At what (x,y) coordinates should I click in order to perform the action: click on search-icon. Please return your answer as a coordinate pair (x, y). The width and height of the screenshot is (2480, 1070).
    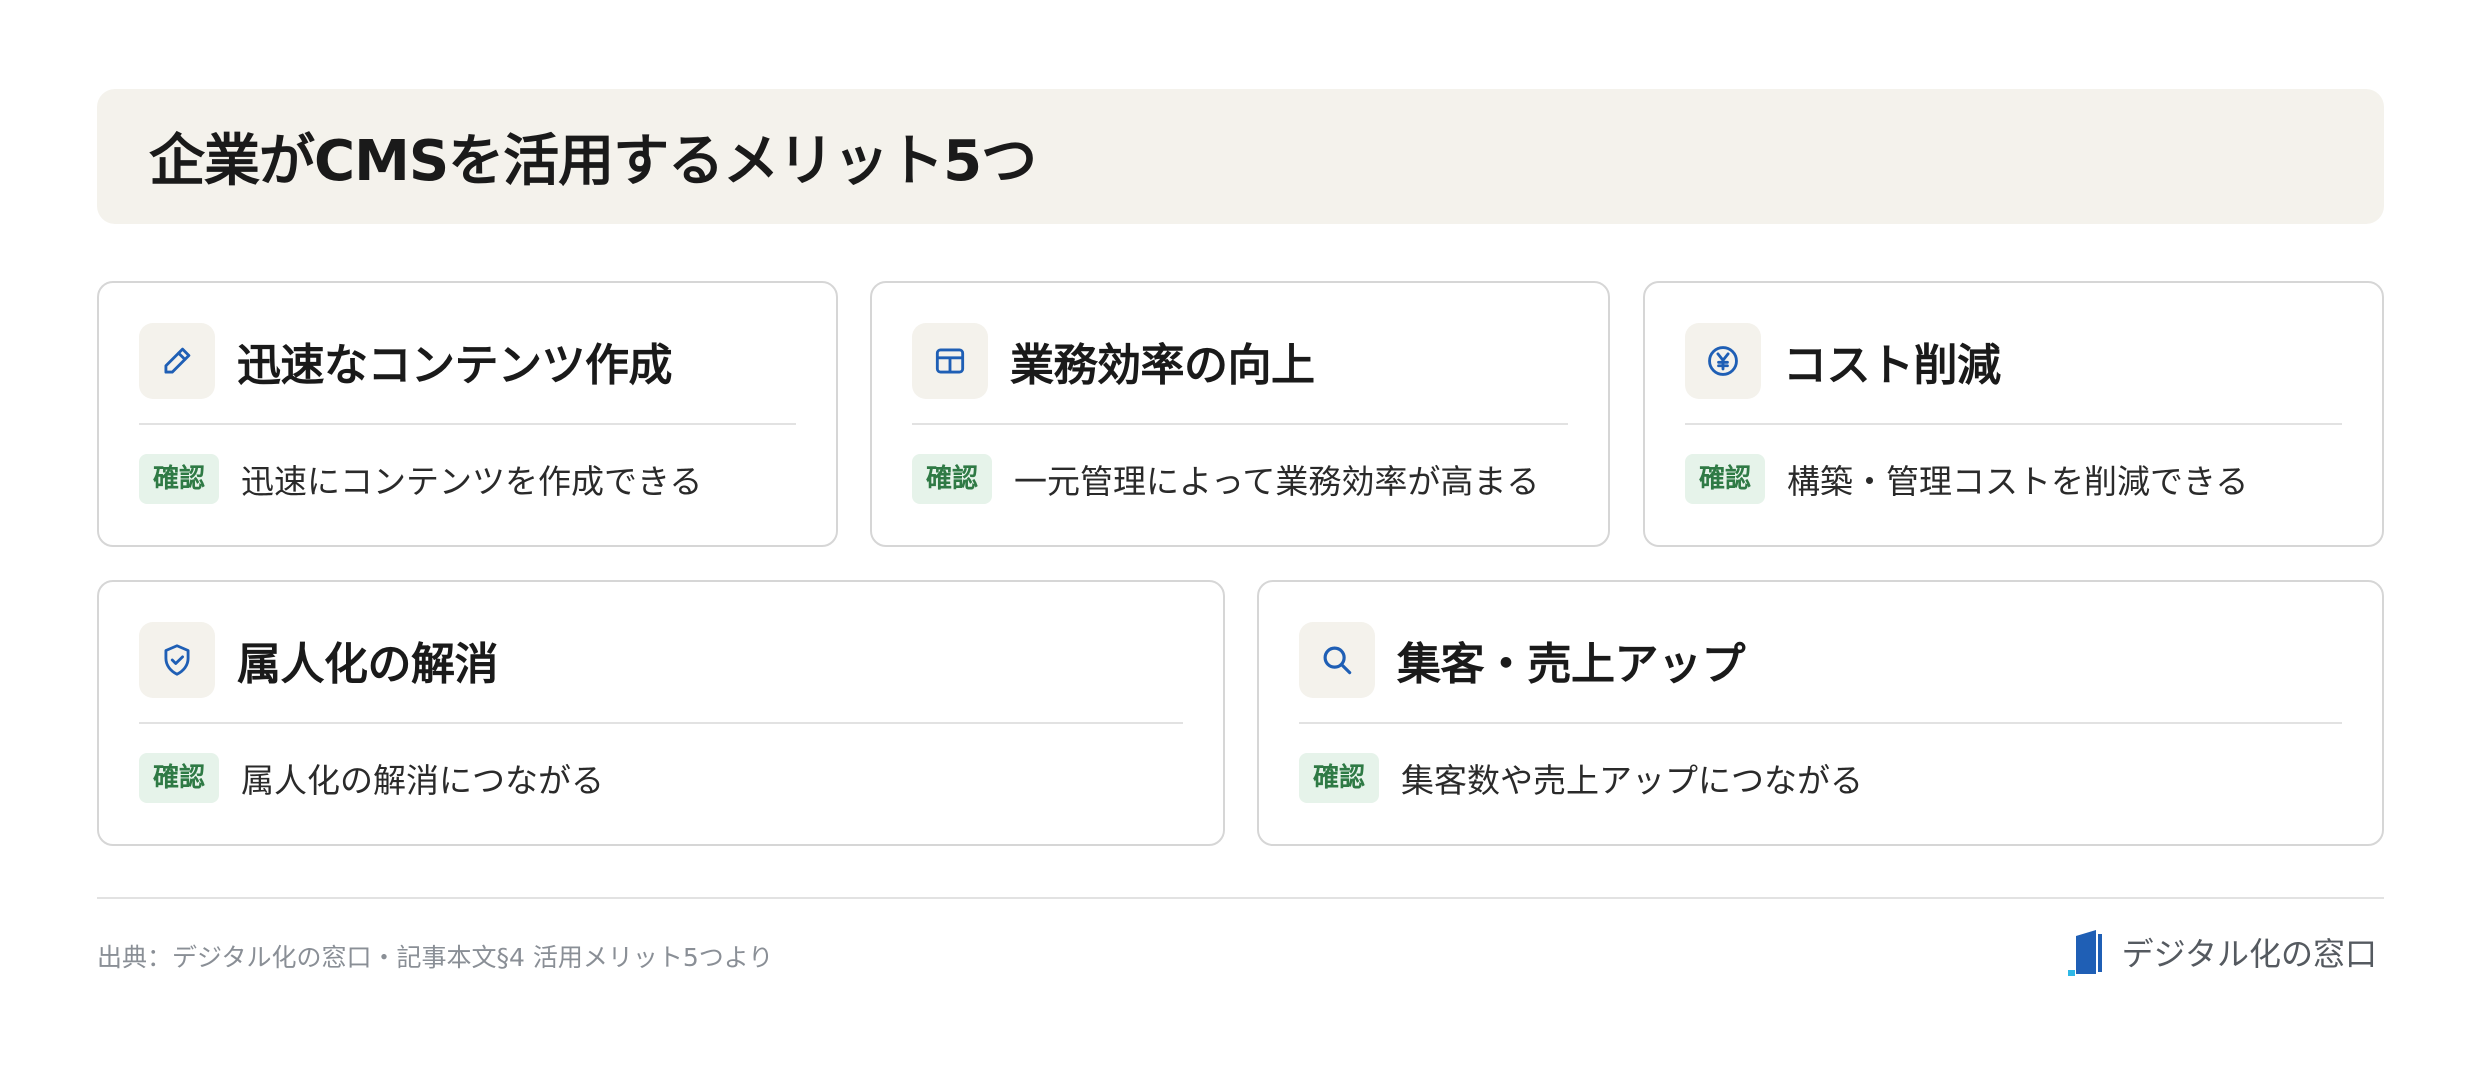
    Looking at the image, I should click on (1337, 660).